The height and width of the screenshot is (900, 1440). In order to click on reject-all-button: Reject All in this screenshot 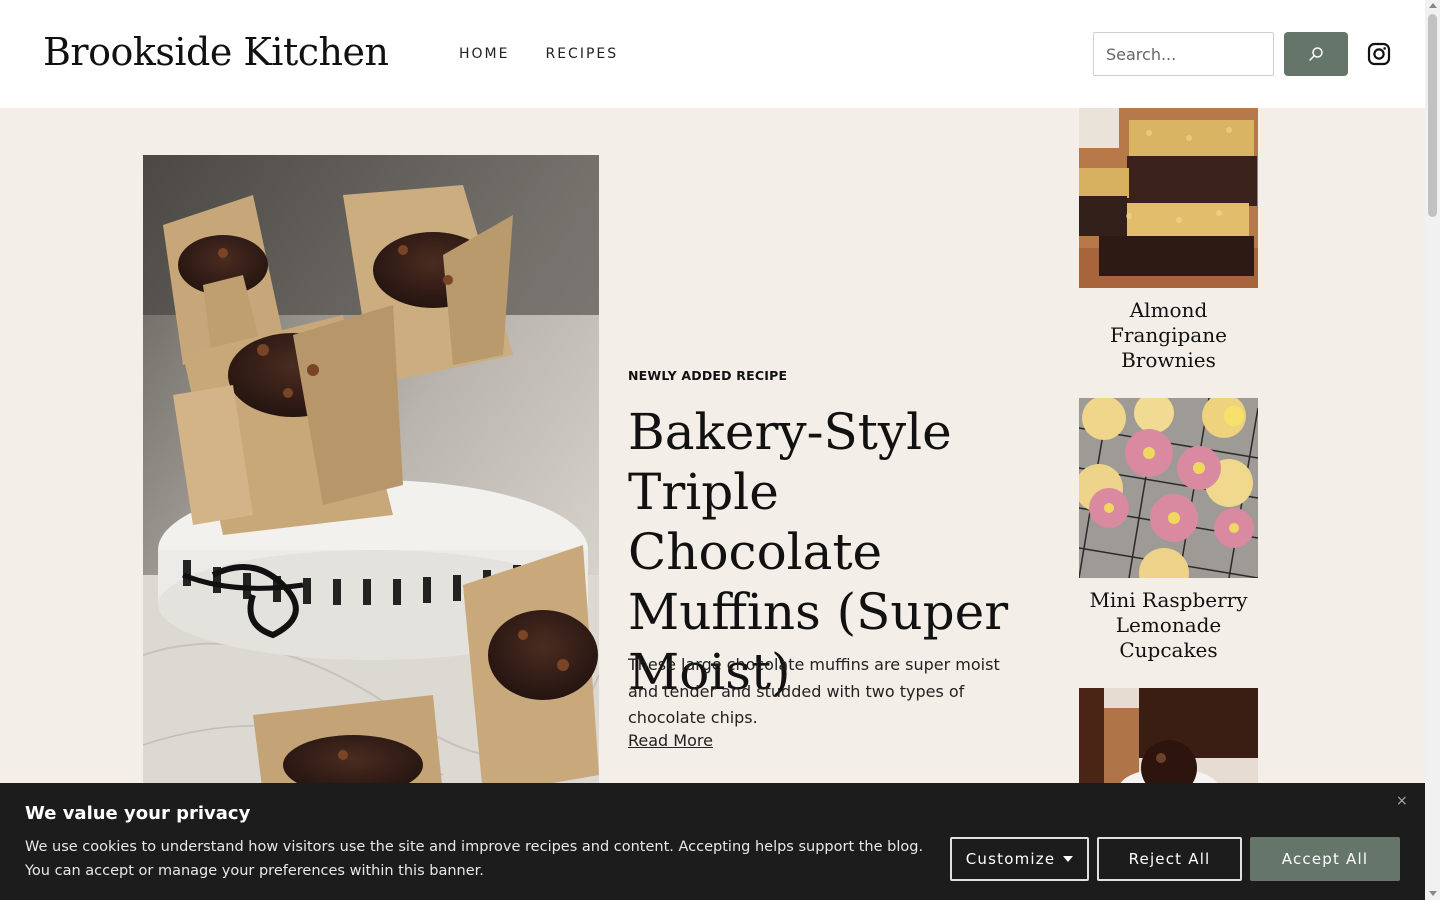, I will do `click(1169, 859)`.